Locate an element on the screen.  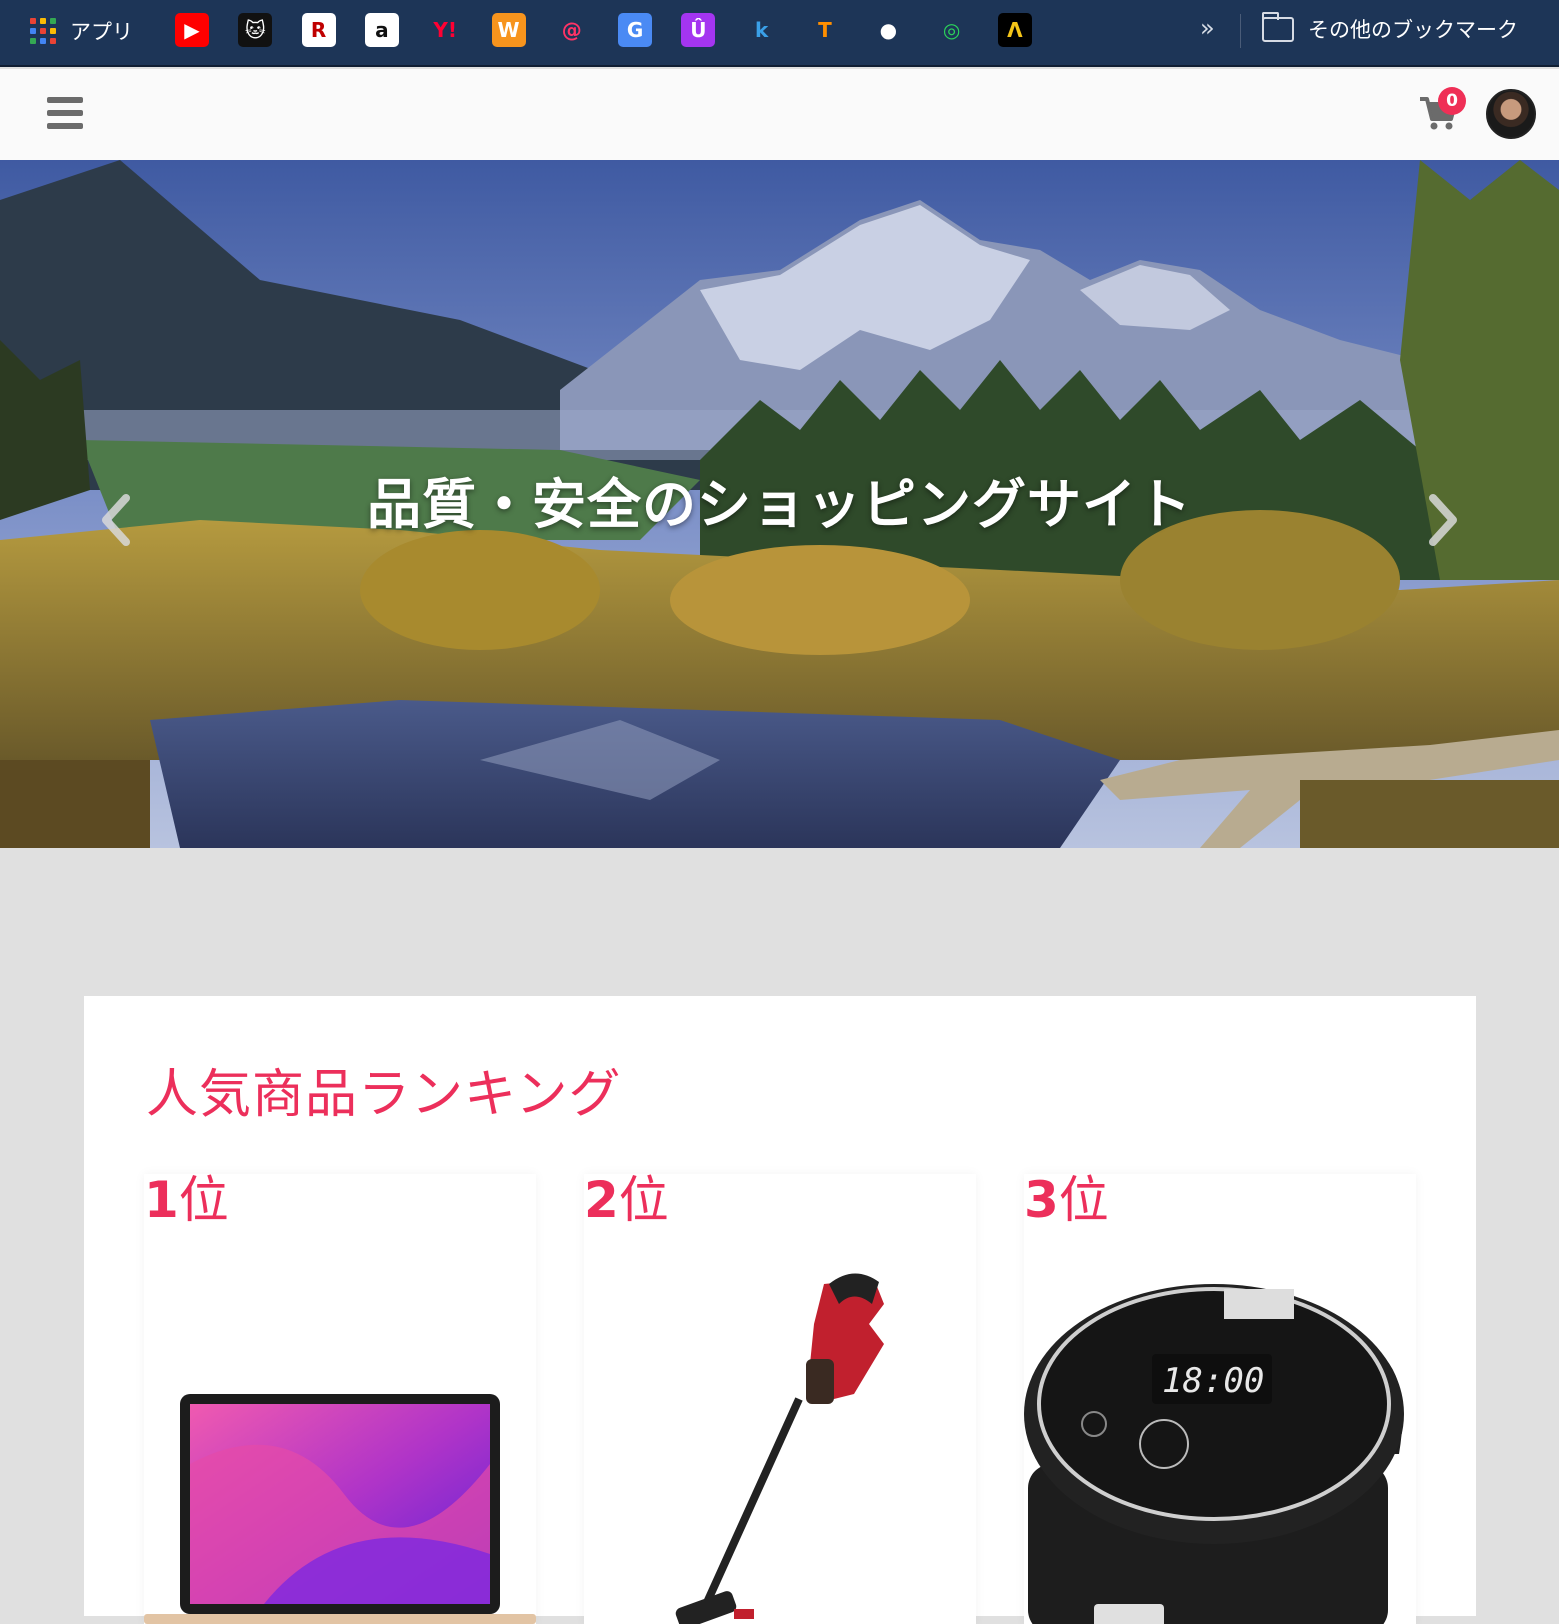
laptop-product-image is located at coordinates (340, 1509).